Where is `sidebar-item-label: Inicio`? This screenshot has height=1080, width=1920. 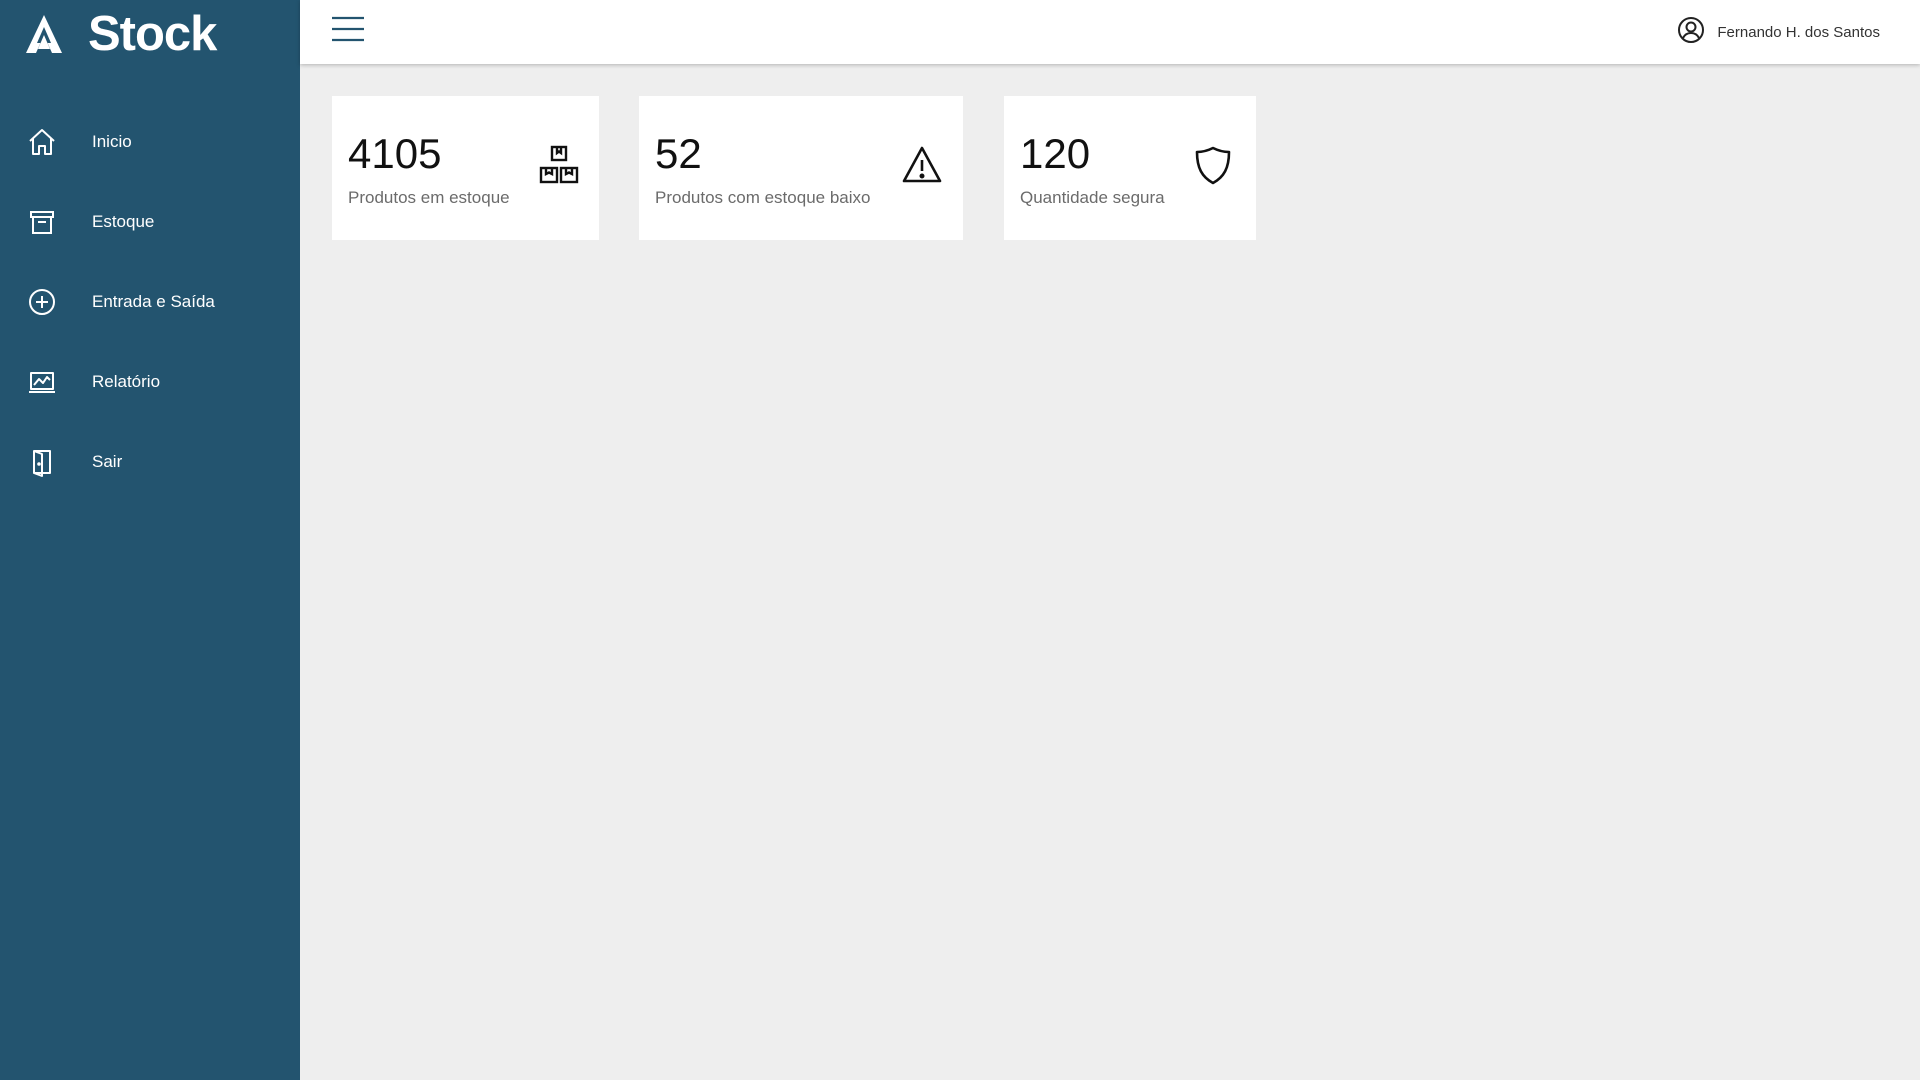
sidebar-item-label: Inicio is located at coordinates (112, 141).